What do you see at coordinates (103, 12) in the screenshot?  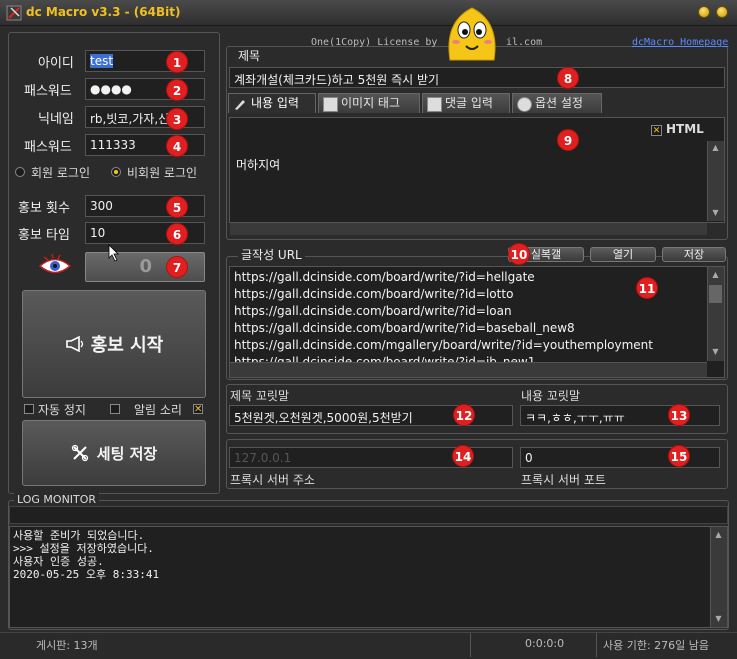 I see `window-title: dc Macro v3.3 - (64Bit)` at bounding box center [103, 12].